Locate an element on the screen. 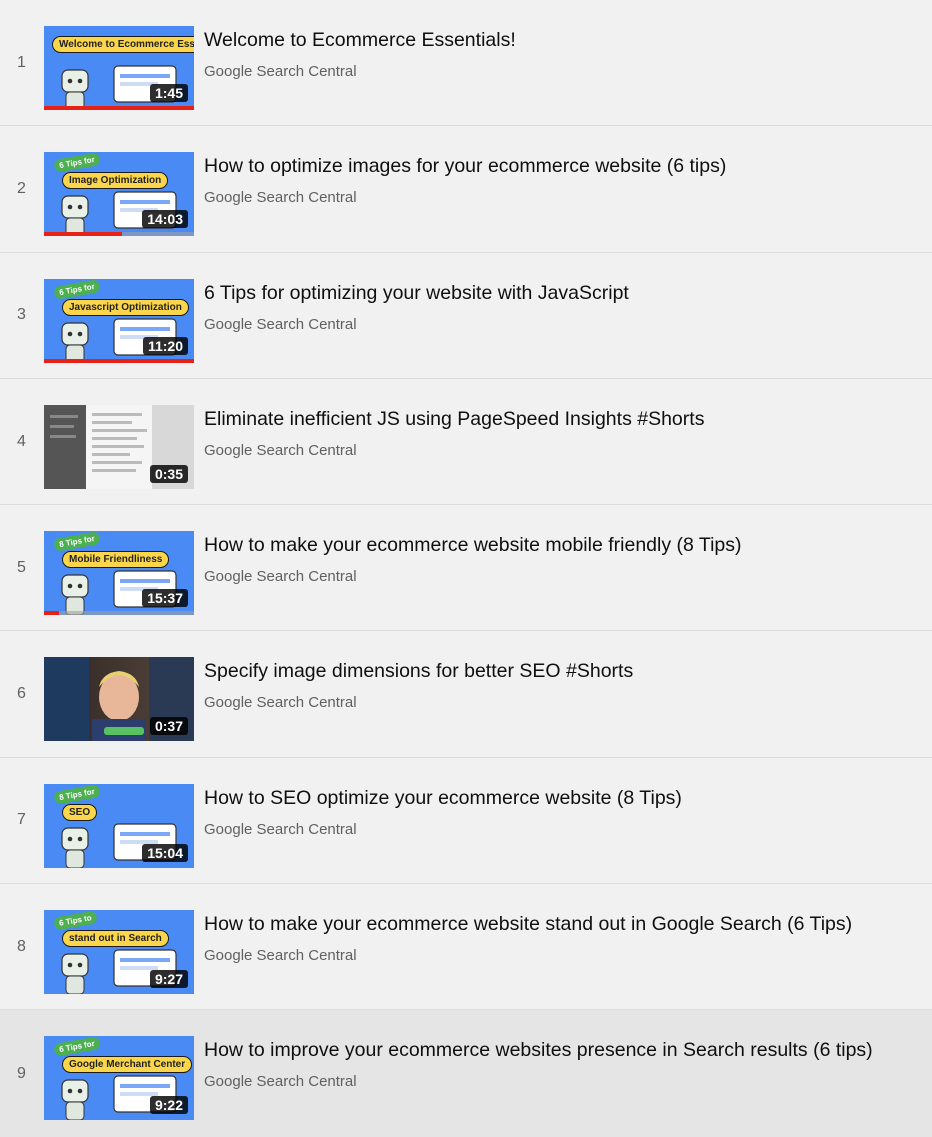 The image size is (932, 1137). item-index: 9 is located at coordinates (21, 1073).